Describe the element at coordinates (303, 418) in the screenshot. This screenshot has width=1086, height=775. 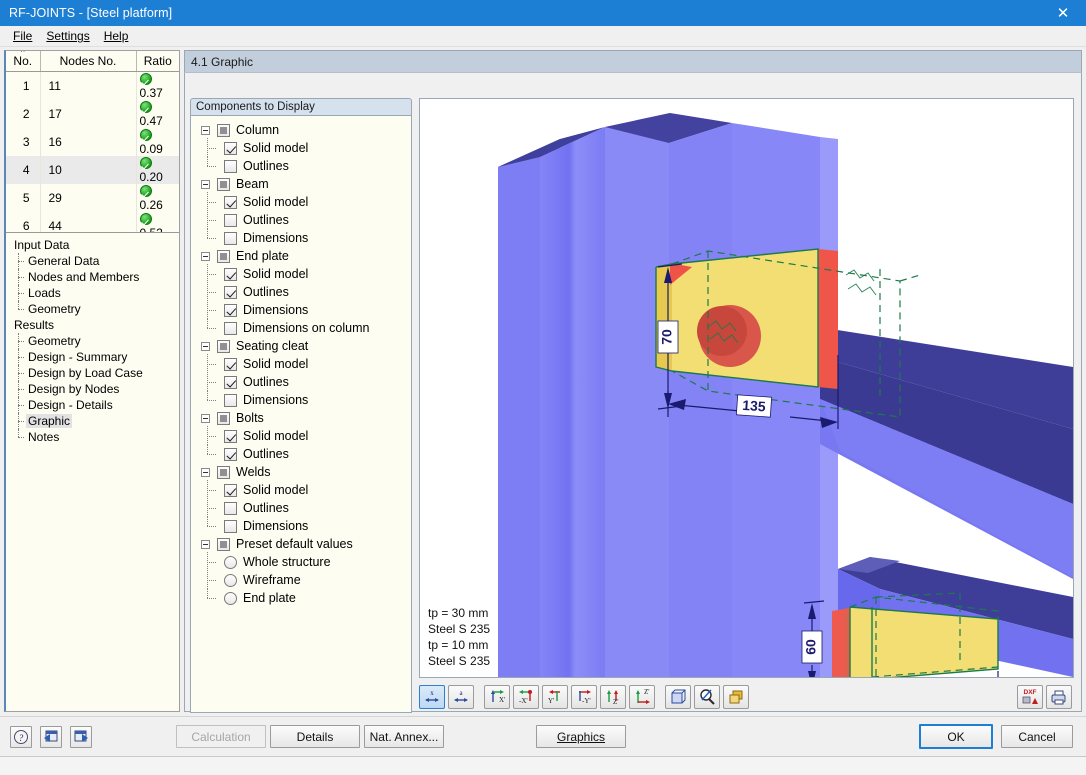
I see `tree-node-bolts: Bolts` at that location.